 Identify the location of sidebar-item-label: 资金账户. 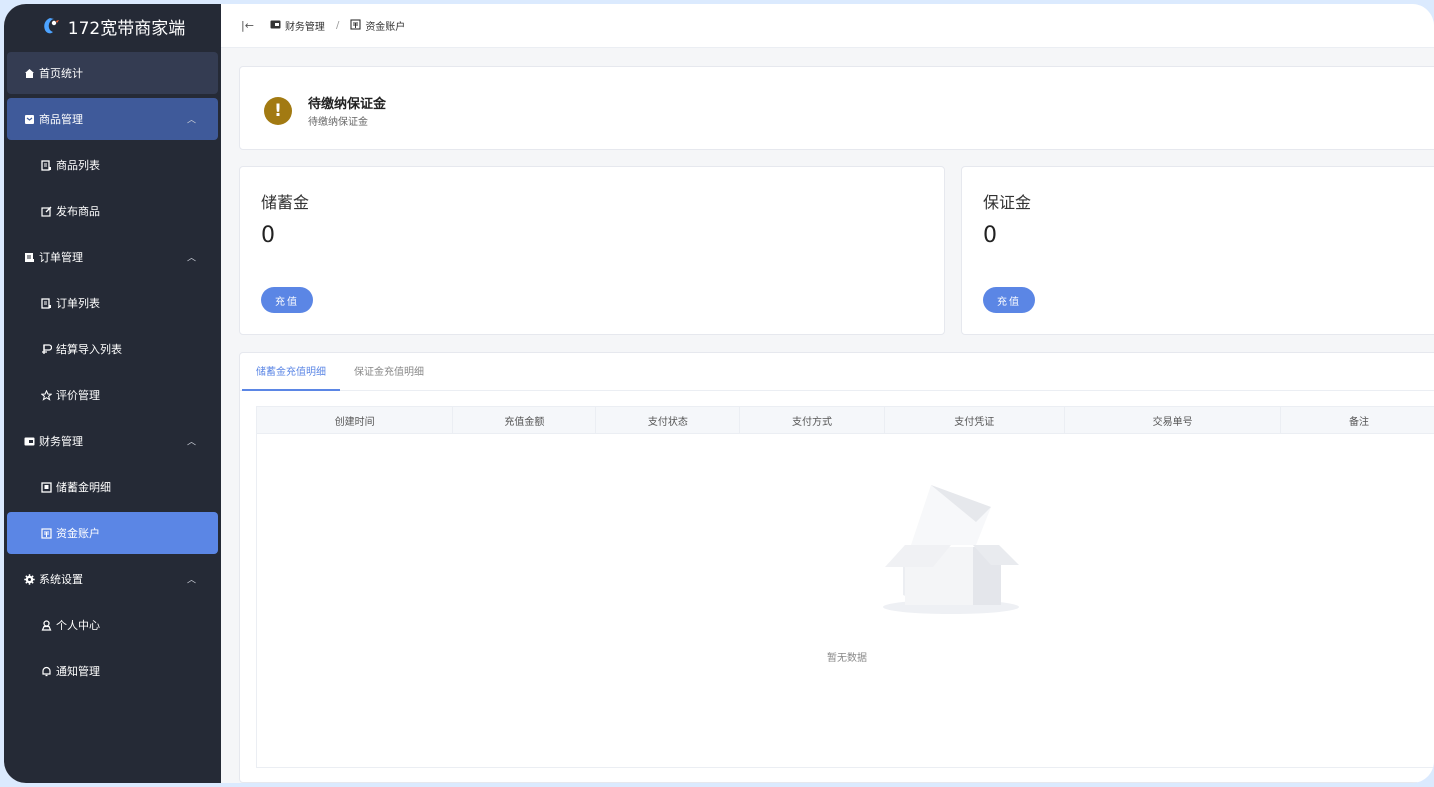
(78, 533).